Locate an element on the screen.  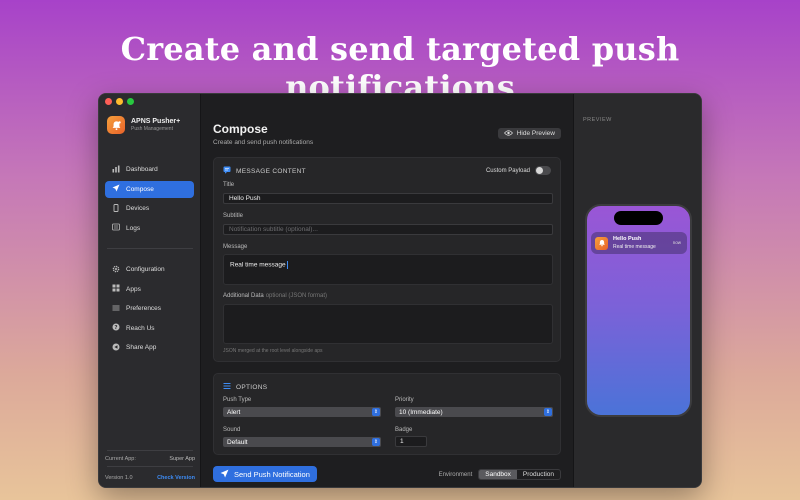
sidebar-item-preferences: Preferences is located at coordinates (149, 308).